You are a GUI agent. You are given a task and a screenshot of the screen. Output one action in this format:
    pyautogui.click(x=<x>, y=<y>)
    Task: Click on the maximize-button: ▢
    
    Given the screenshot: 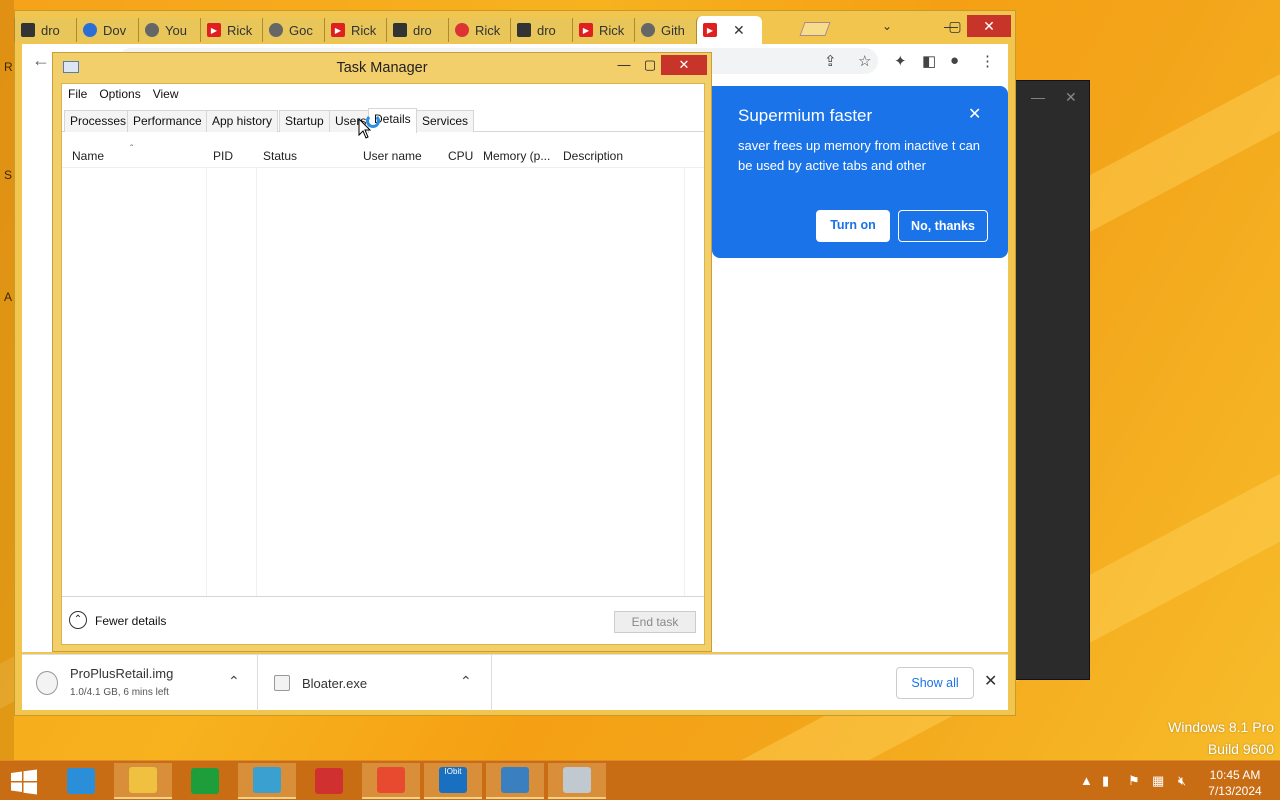 What is the action you would take?
    pyautogui.click(x=650, y=65)
    